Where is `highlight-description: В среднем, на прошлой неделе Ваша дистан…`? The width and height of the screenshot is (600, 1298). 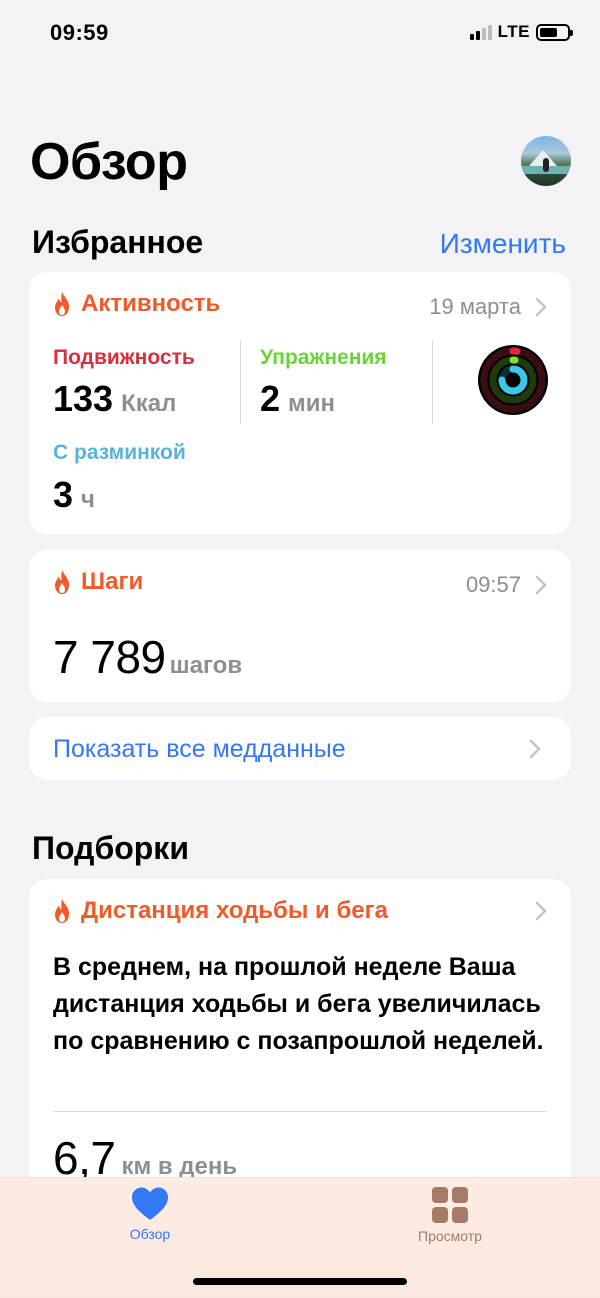
highlight-description: В среднем, на прошлой неделе Ваша дистан… is located at coordinates (298, 1004).